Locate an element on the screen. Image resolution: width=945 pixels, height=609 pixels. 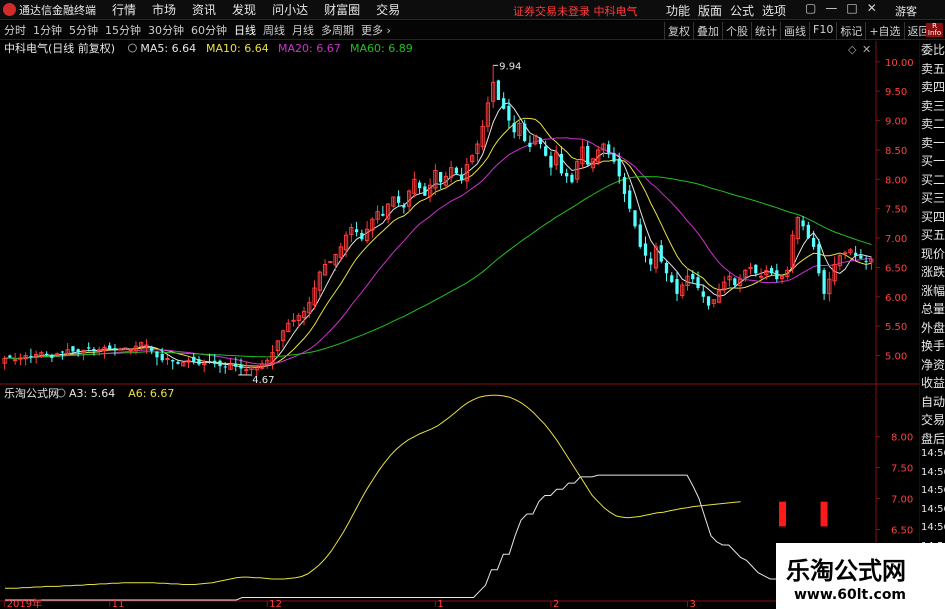
menu-xuanxiang: 选项 is located at coordinates (774, 10).